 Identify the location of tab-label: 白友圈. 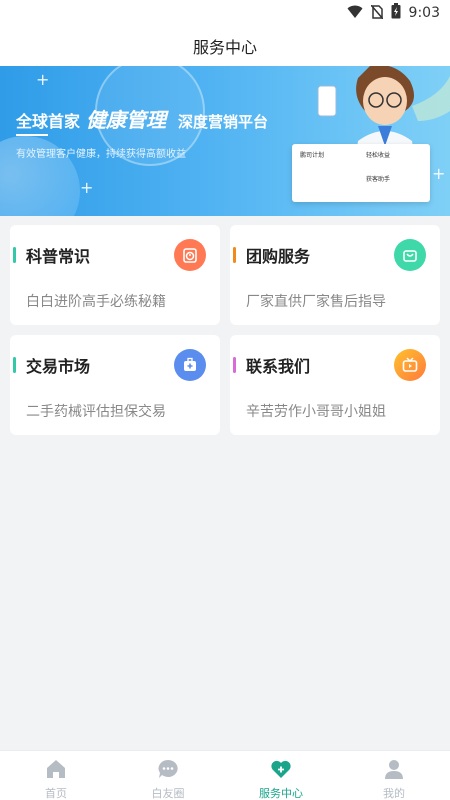
(168, 793).